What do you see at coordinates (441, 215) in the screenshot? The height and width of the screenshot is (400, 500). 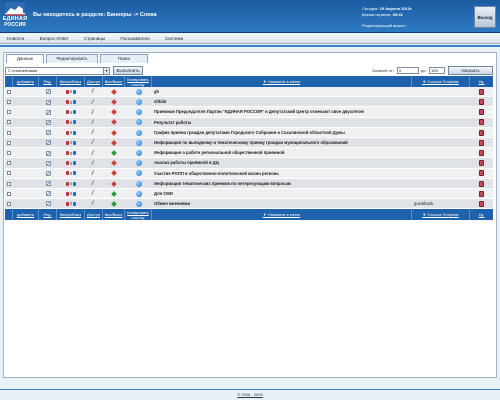 I see `col-link-footer: ▼ Ссылка Template` at bounding box center [441, 215].